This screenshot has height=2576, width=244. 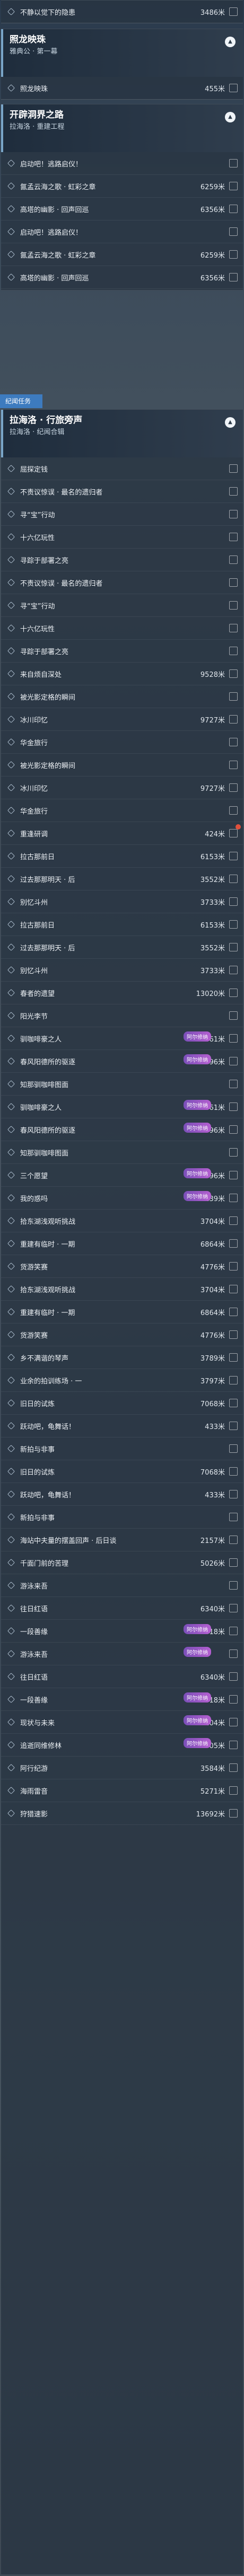 What do you see at coordinates (122, 628) in the screenshot?
I see `quest-step-row: 十六亿玩性` at bounding box center [122, 628].